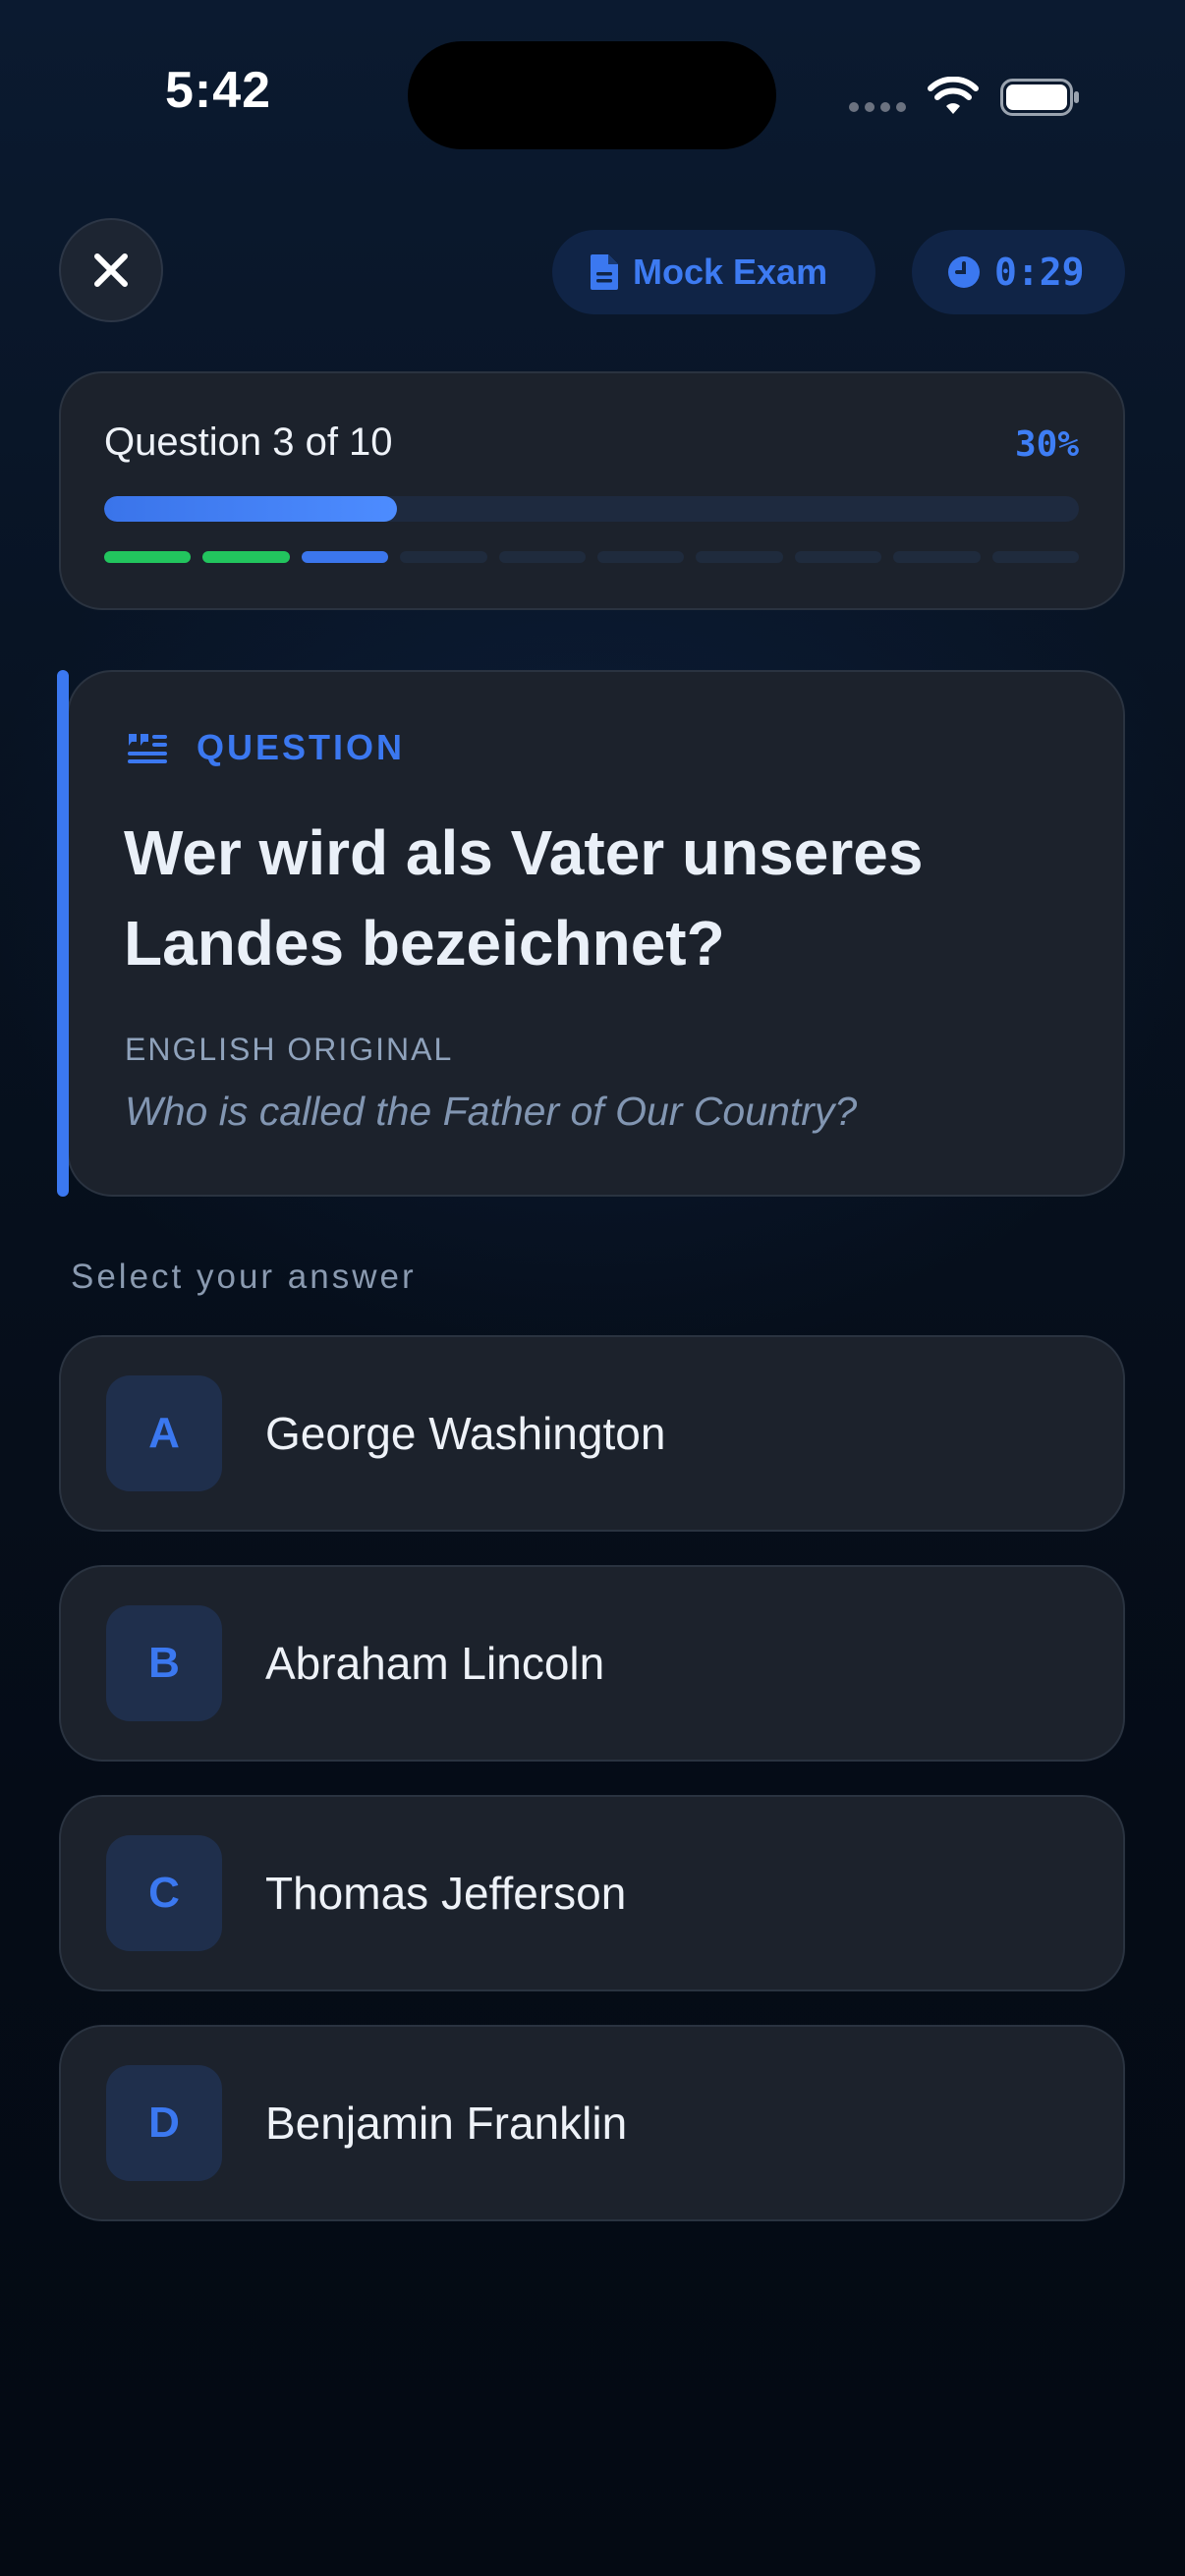 The height and width of the screenshot is (2576, 1185). What do you see at coordinates (604, 272) in the screenshot?
I see `document-icon` at bounding box center [604, 272].